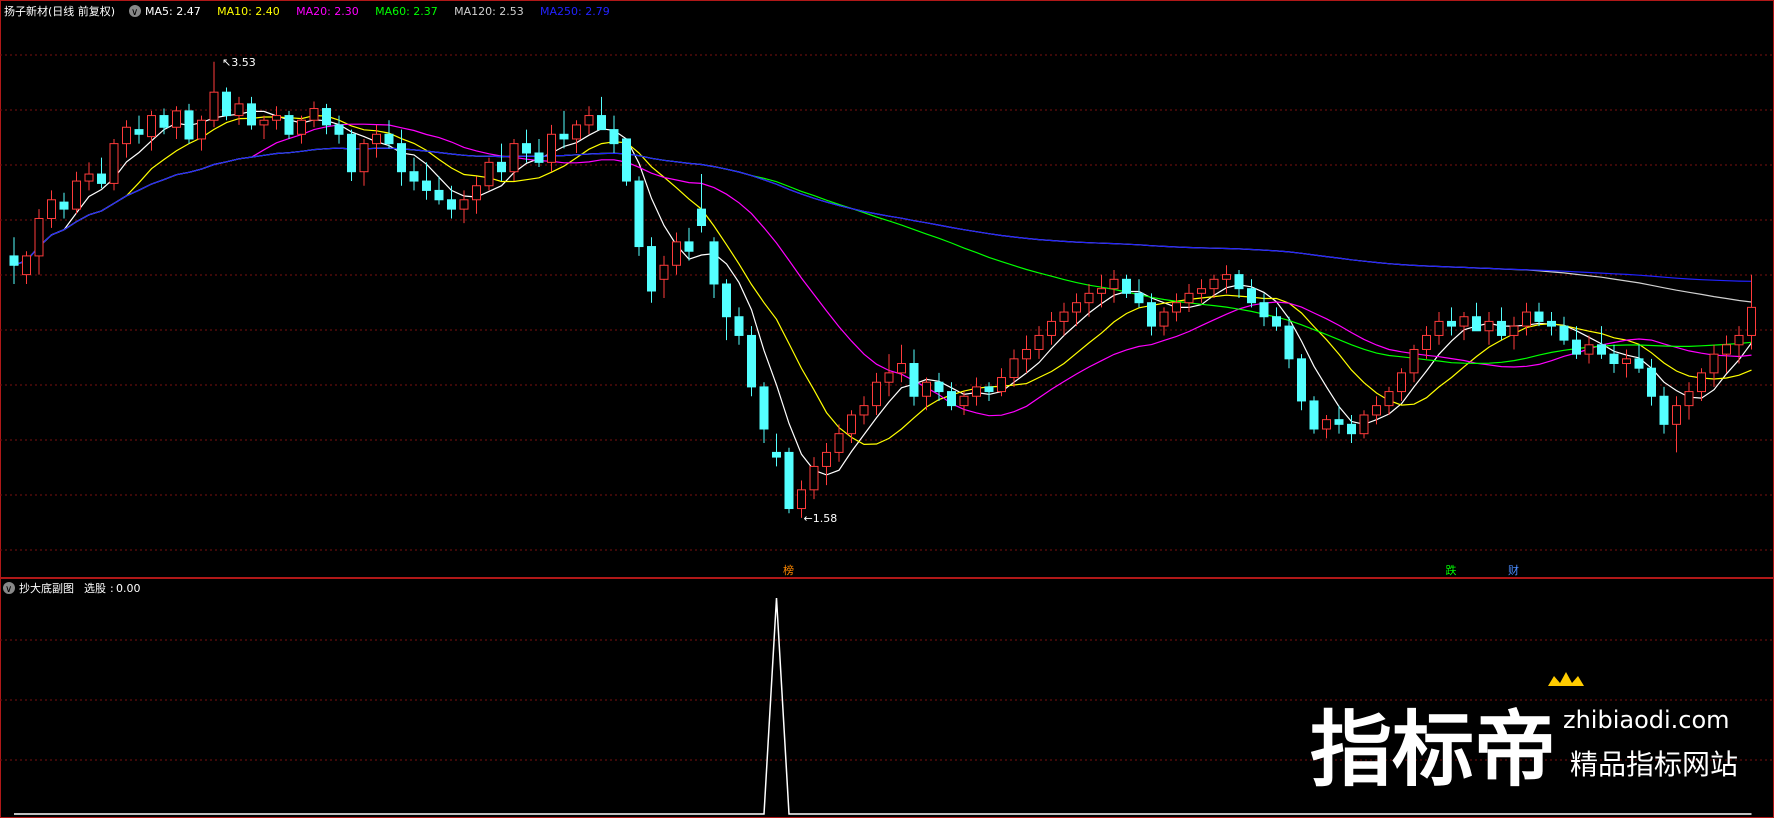 The image size is (1774, 818). Describe the element at coordinates (128, 588) in the screenshot. I see `indicator-value: 0.00` at that location.